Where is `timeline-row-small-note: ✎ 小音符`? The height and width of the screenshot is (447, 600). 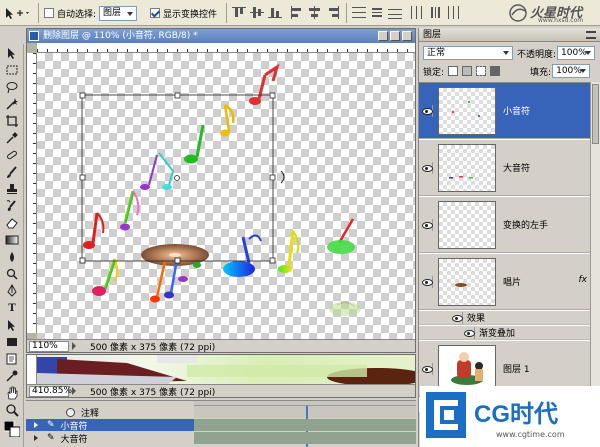
timeline-row-small-note: ✎ 小音符 is located at coordinates (221, 425).